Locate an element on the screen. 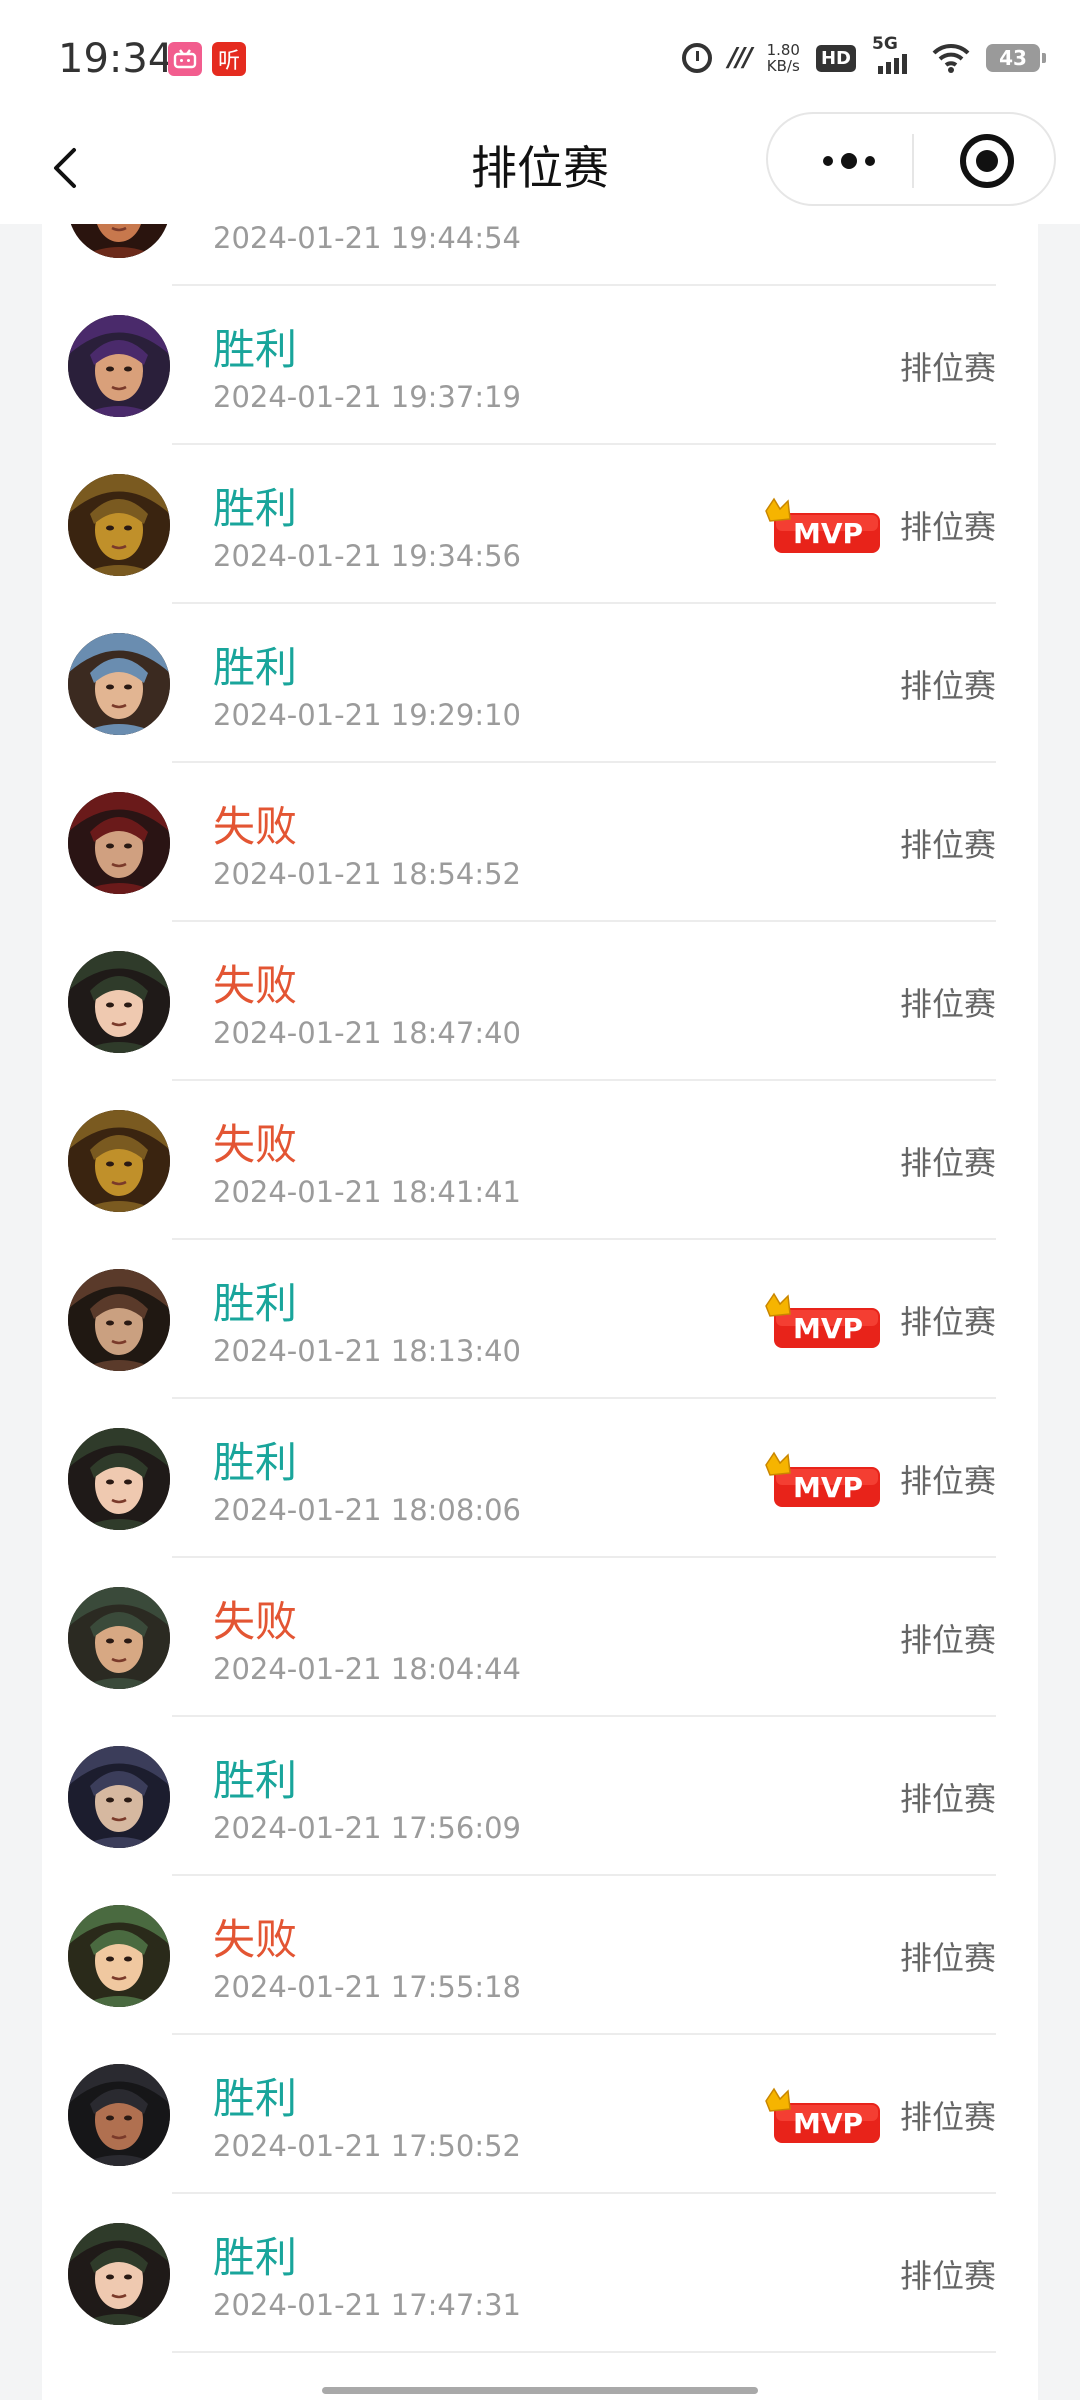 The height and width of the screenshot is (2400, 1080). more-button is located at coordinates (849, 161).